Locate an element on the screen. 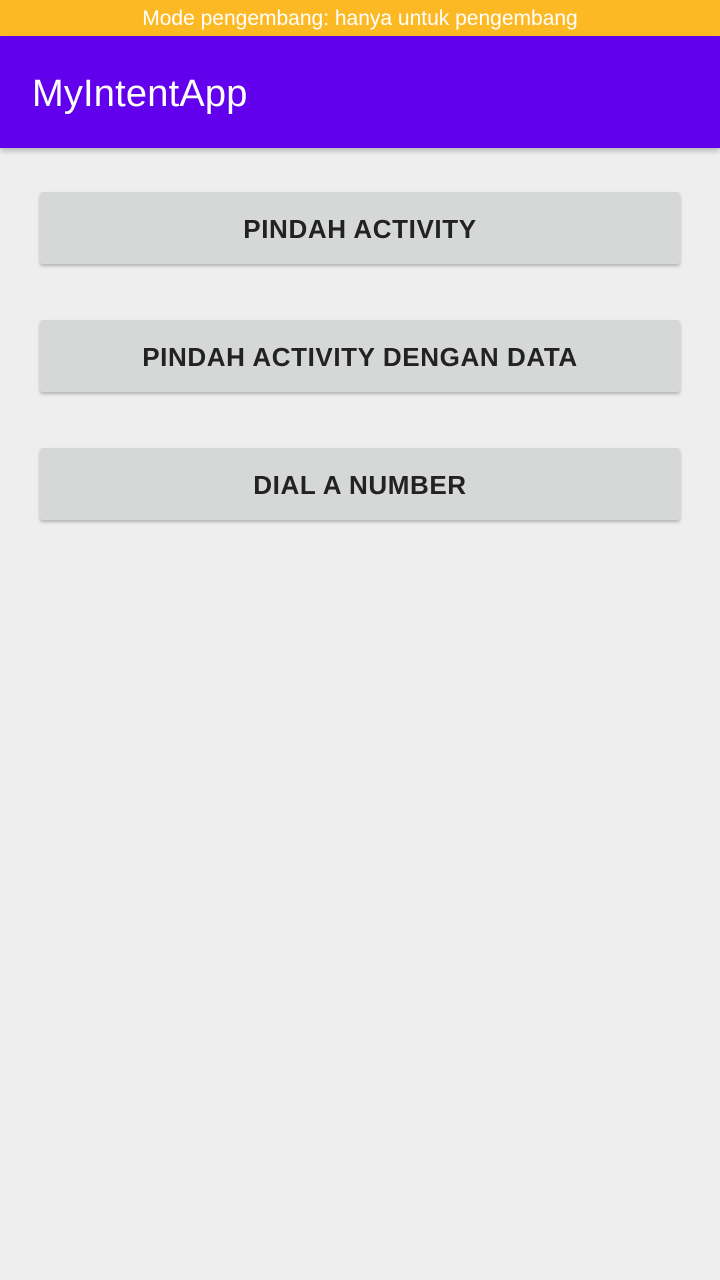 This screenshot has width=720, height=1280. app-title: MyIntentApp is located at coordinates (140, 94).